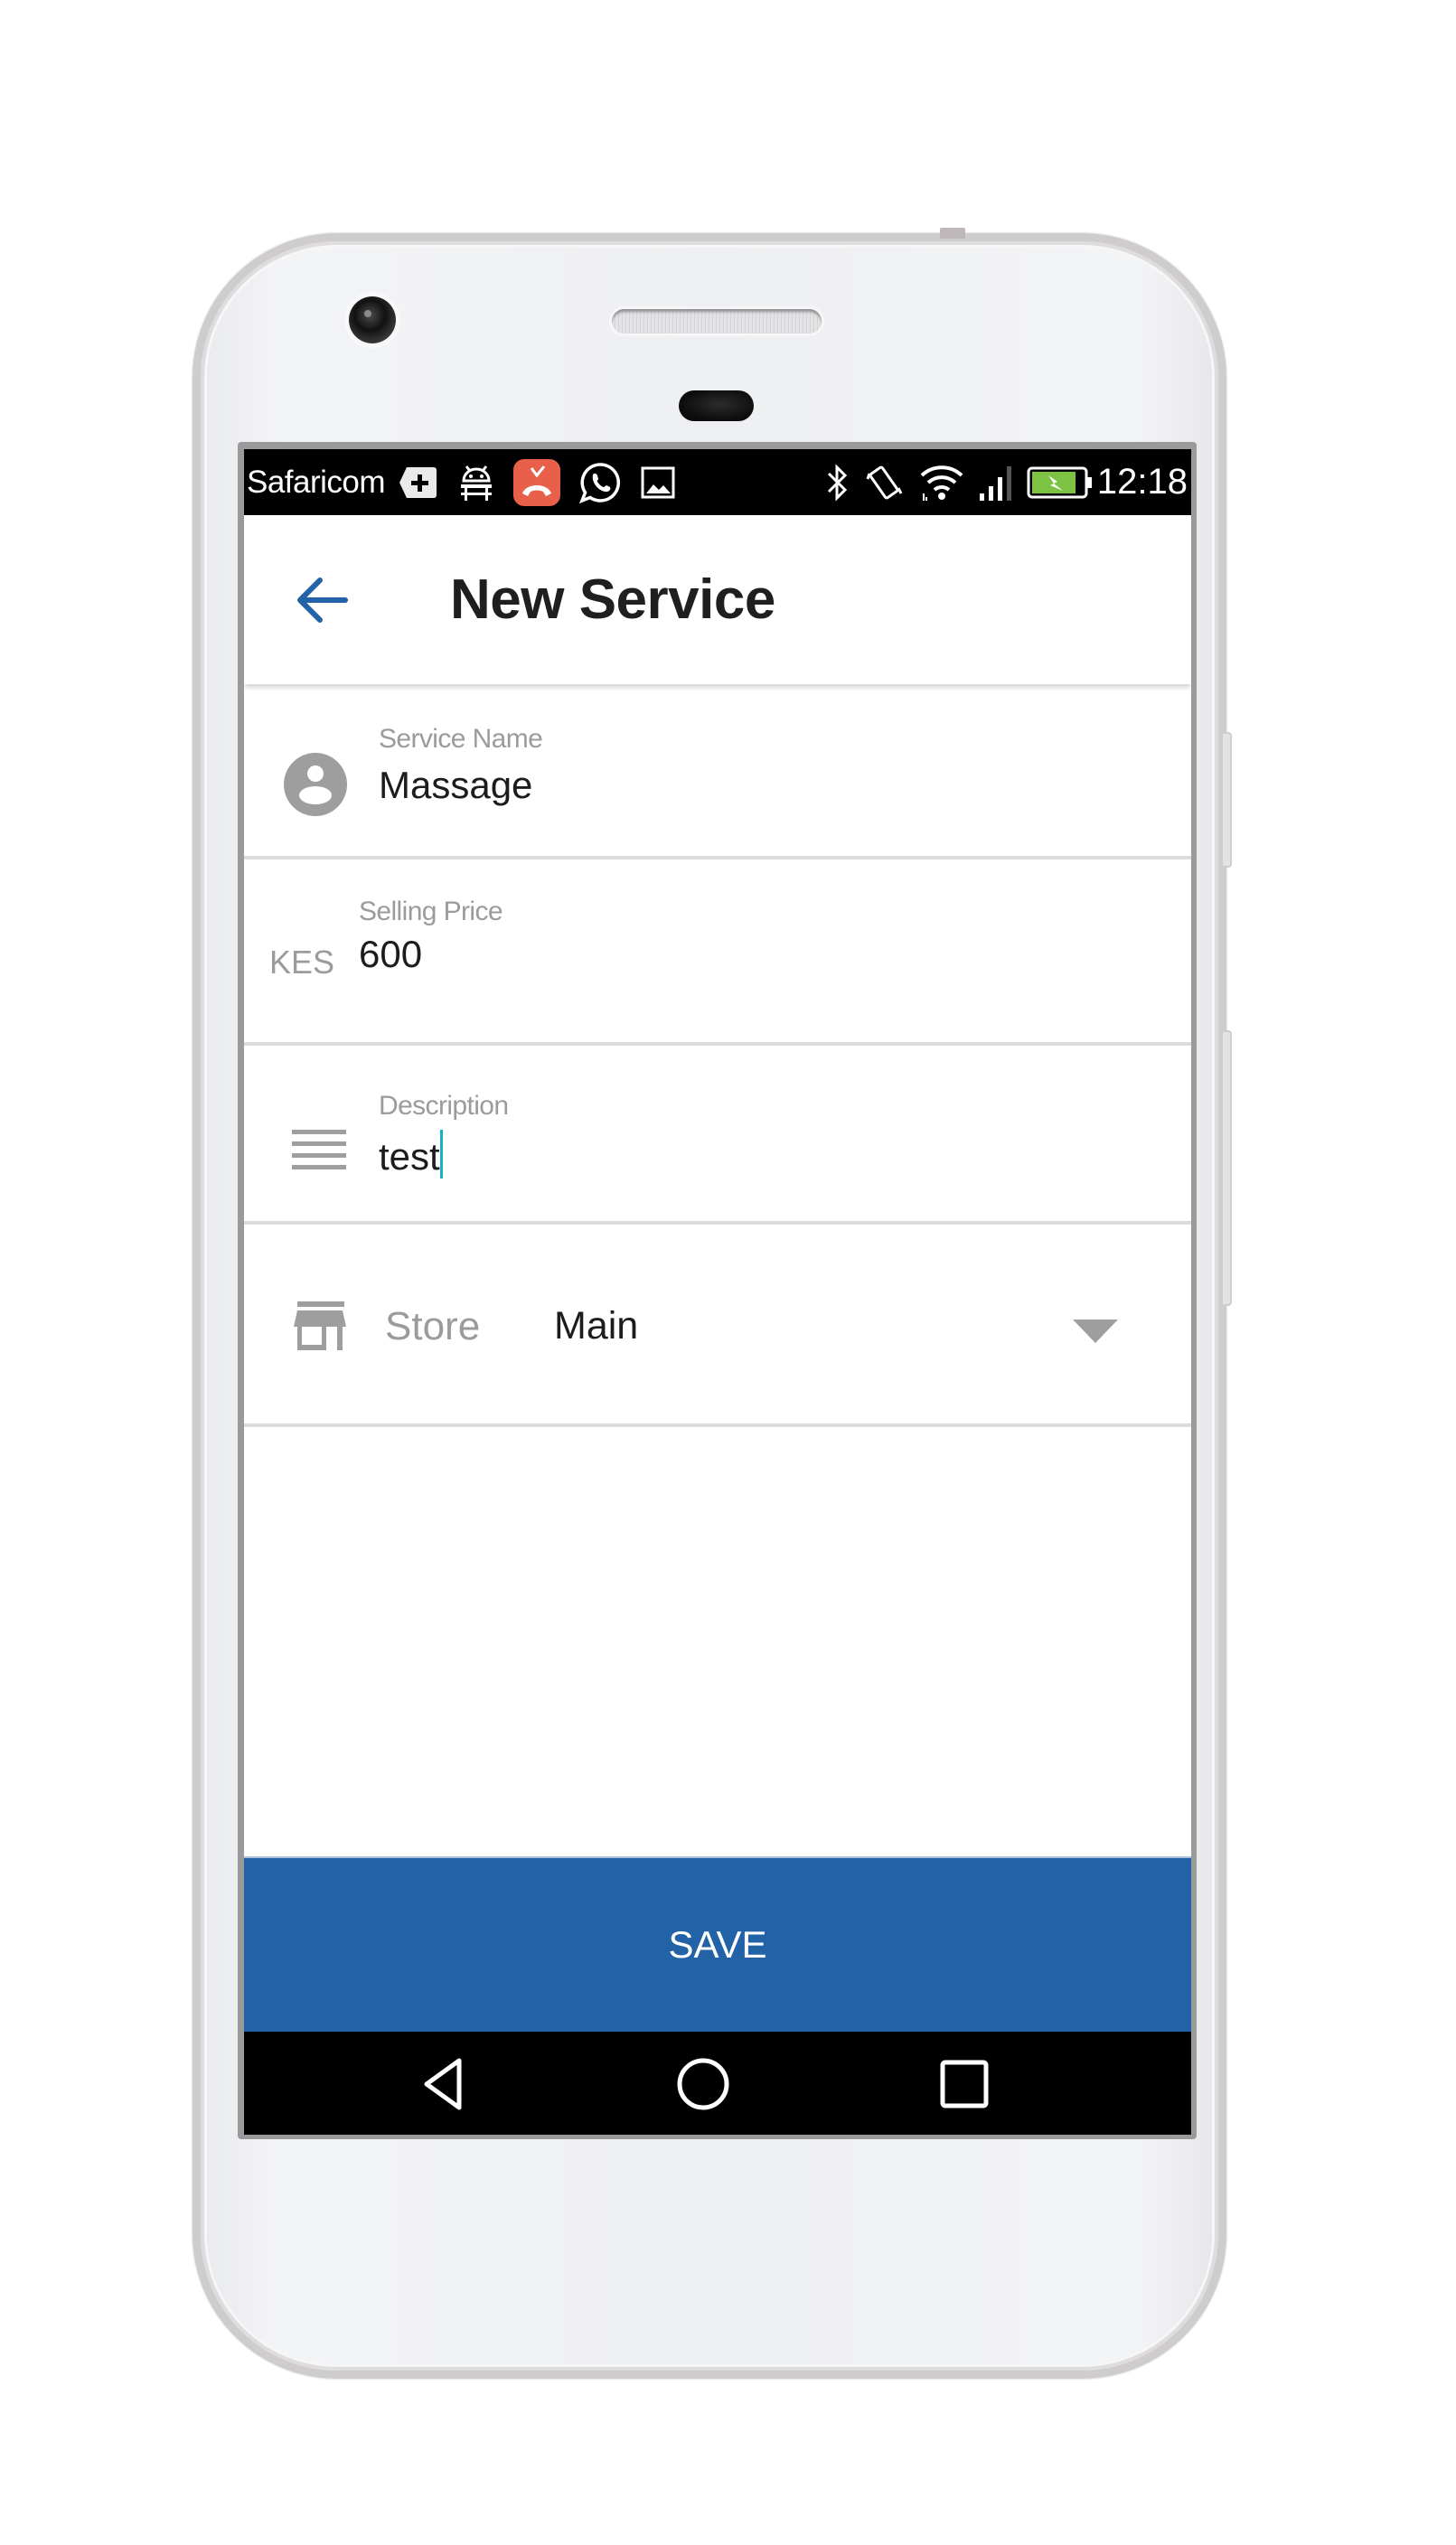 Image resolution: width=1456 pixels, height=2545 pixels. I want to click on page-title: New Service, so click(613, 600).